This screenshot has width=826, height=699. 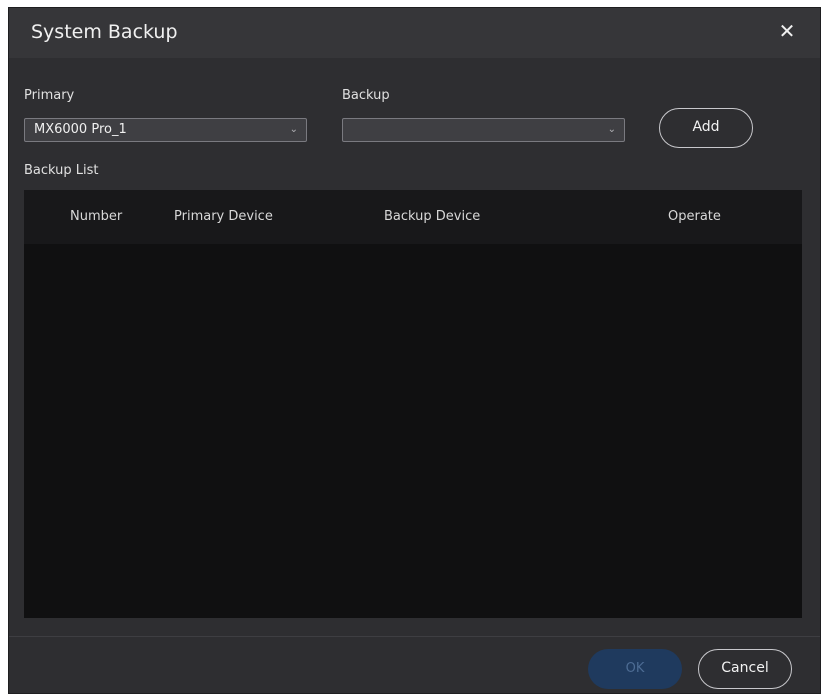 I want to click on title-bar: System Backup ✕, so click(x=414, y=33).